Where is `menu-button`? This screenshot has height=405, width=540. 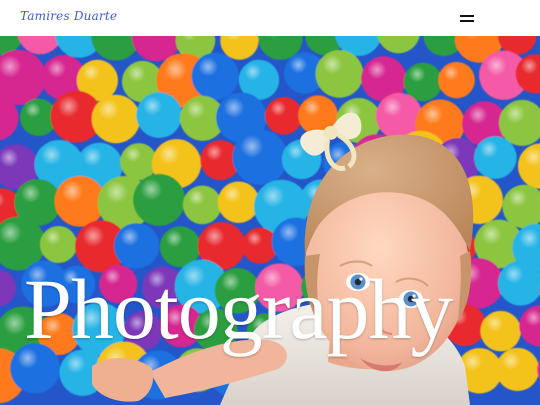 menu-button is located at coordinates (467, 18).